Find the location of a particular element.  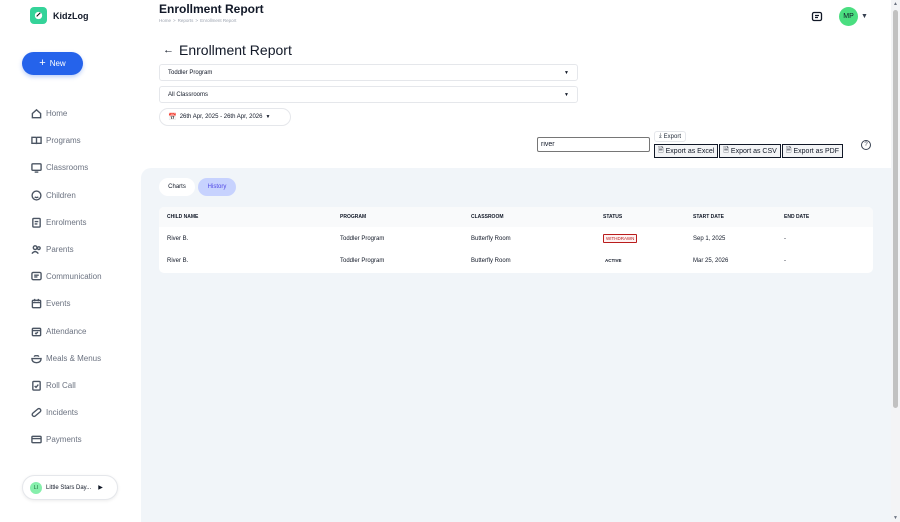

sidebar-item-programs: Programs is located at coordinates (66, 140).